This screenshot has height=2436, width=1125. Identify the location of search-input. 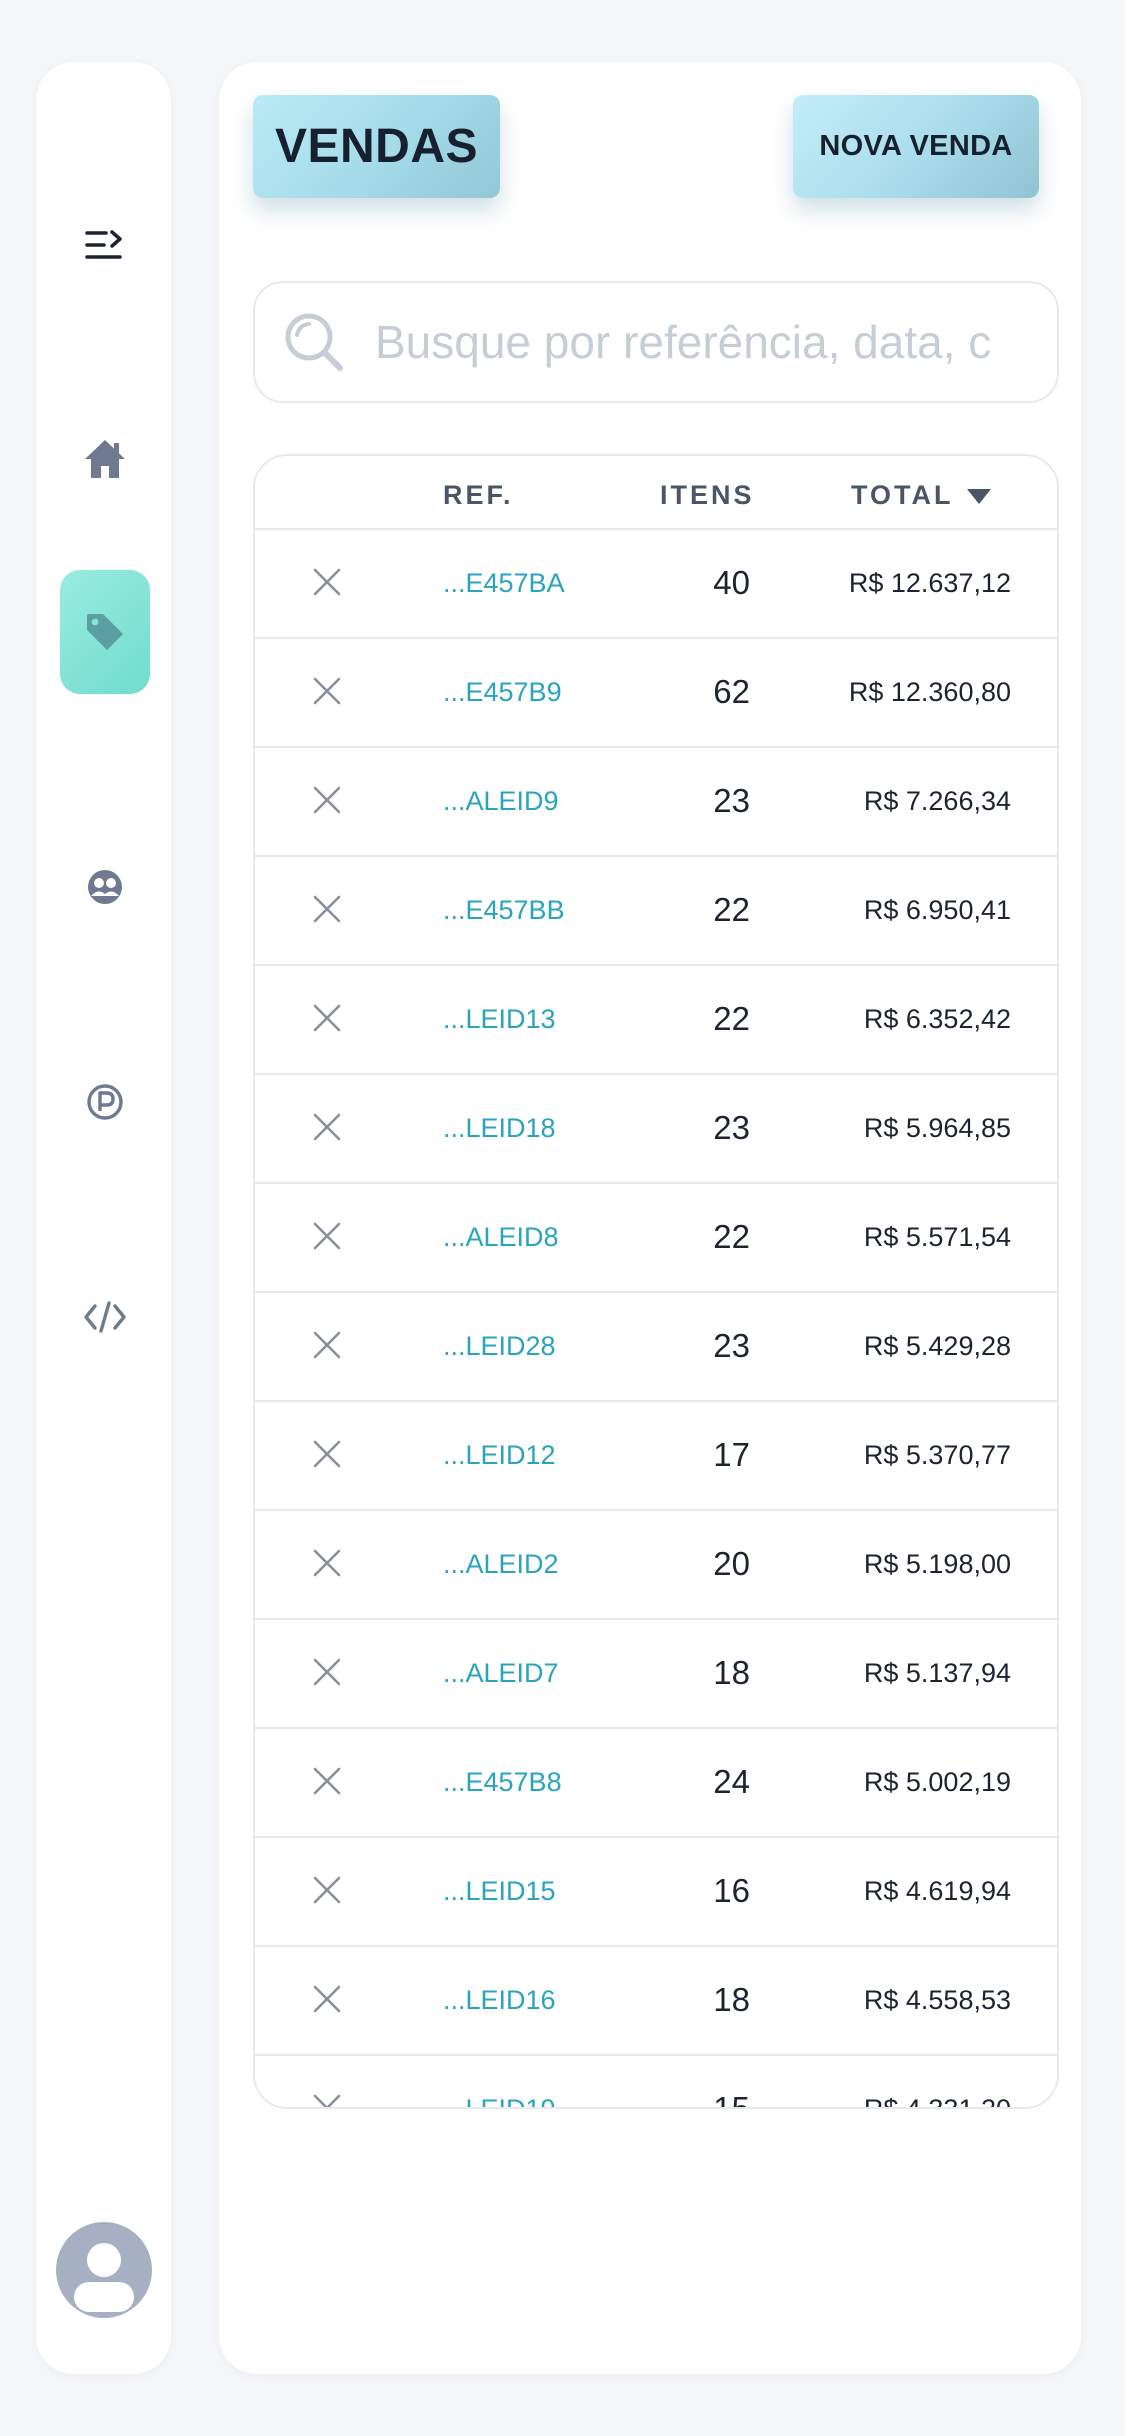
(694, 342).